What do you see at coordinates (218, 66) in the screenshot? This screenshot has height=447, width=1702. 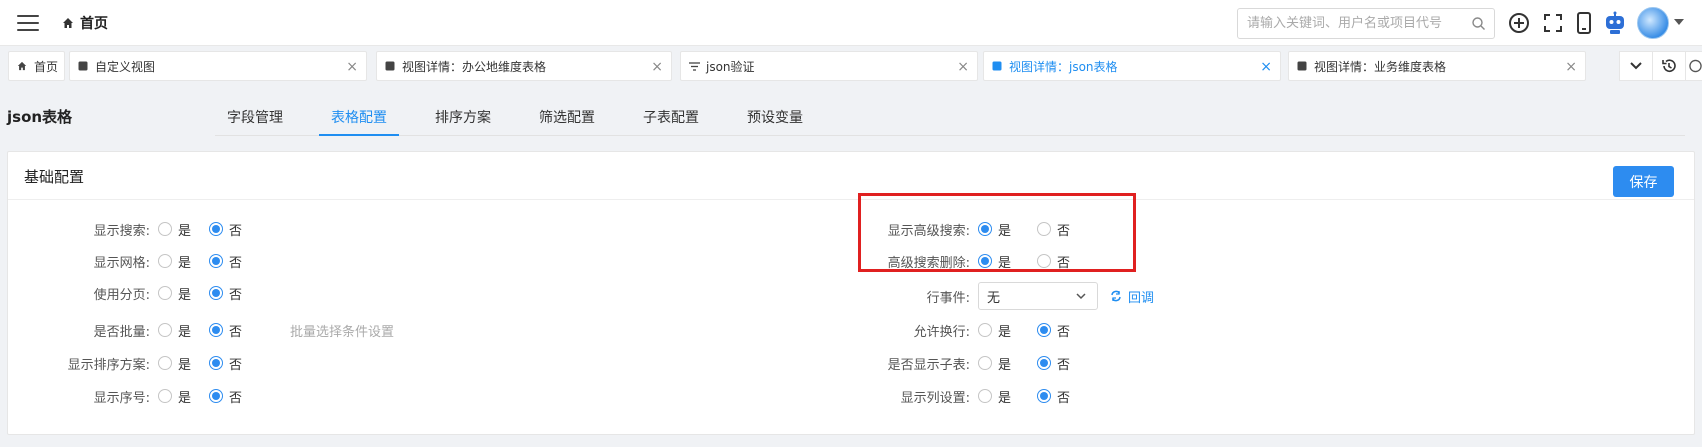 I see `tab-custom-view: 自定义视图 ×` at bounding box center [218, 66].